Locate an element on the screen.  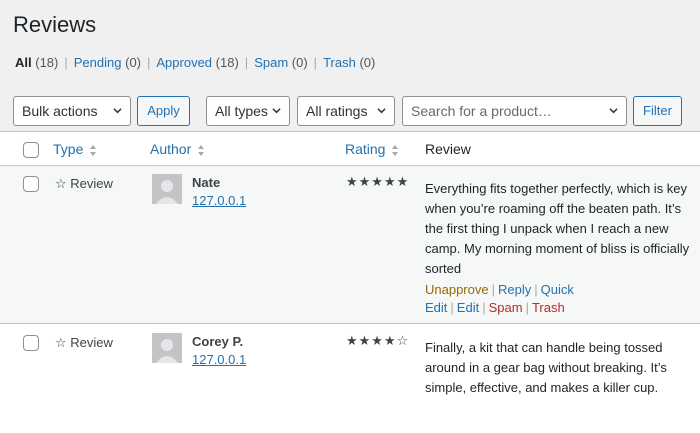
column-type-sort: Type is located at coordinates (75, 149).